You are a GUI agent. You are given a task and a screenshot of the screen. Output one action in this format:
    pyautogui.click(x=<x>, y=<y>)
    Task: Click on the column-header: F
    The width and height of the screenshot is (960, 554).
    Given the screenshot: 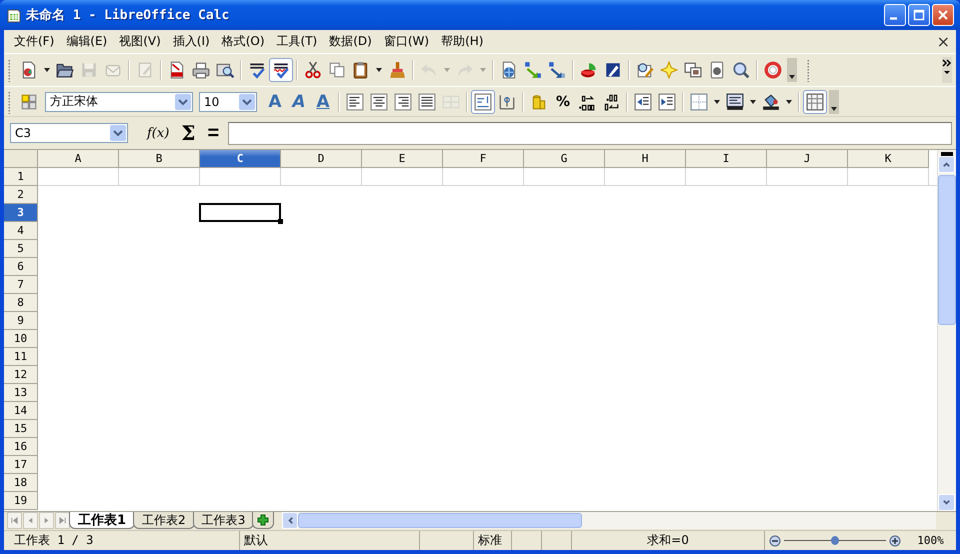 What is the action you would take?
    pyautogui.click(x=483, y=159)
    